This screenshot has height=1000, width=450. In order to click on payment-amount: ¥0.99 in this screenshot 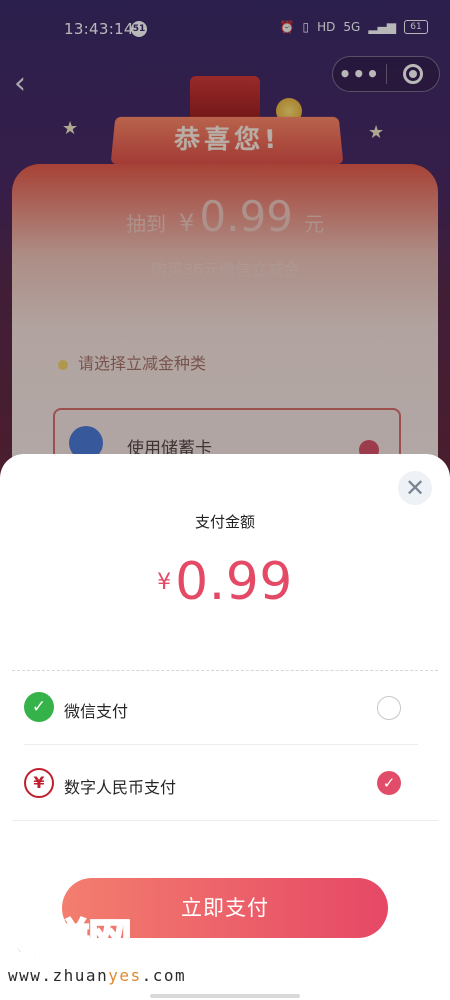, I will do `click(225, 582)`.